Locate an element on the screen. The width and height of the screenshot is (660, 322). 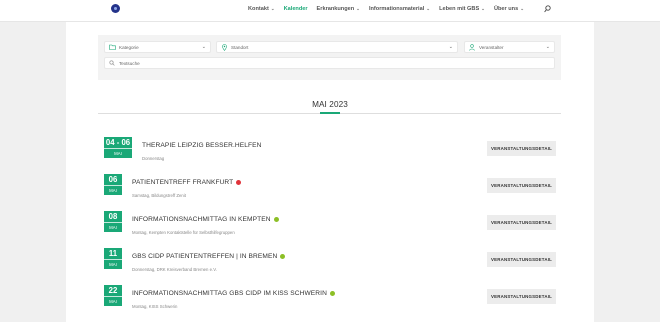
event-title-text: INFORMATIONSNACHMITTAG IN KEMPTEN is located at coordinates (201, 219).